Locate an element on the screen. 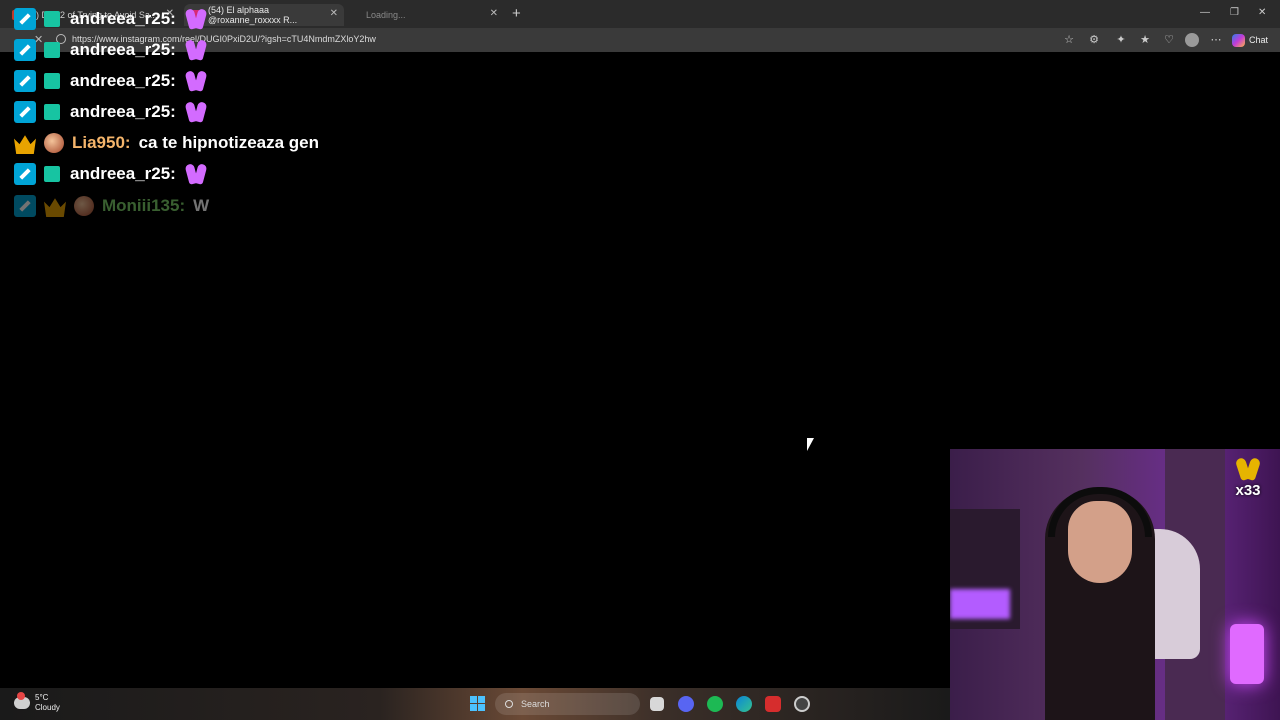 The height and width of the screenshot is (720, 1280). windows-start-icon is located at coordinates (477, 703).